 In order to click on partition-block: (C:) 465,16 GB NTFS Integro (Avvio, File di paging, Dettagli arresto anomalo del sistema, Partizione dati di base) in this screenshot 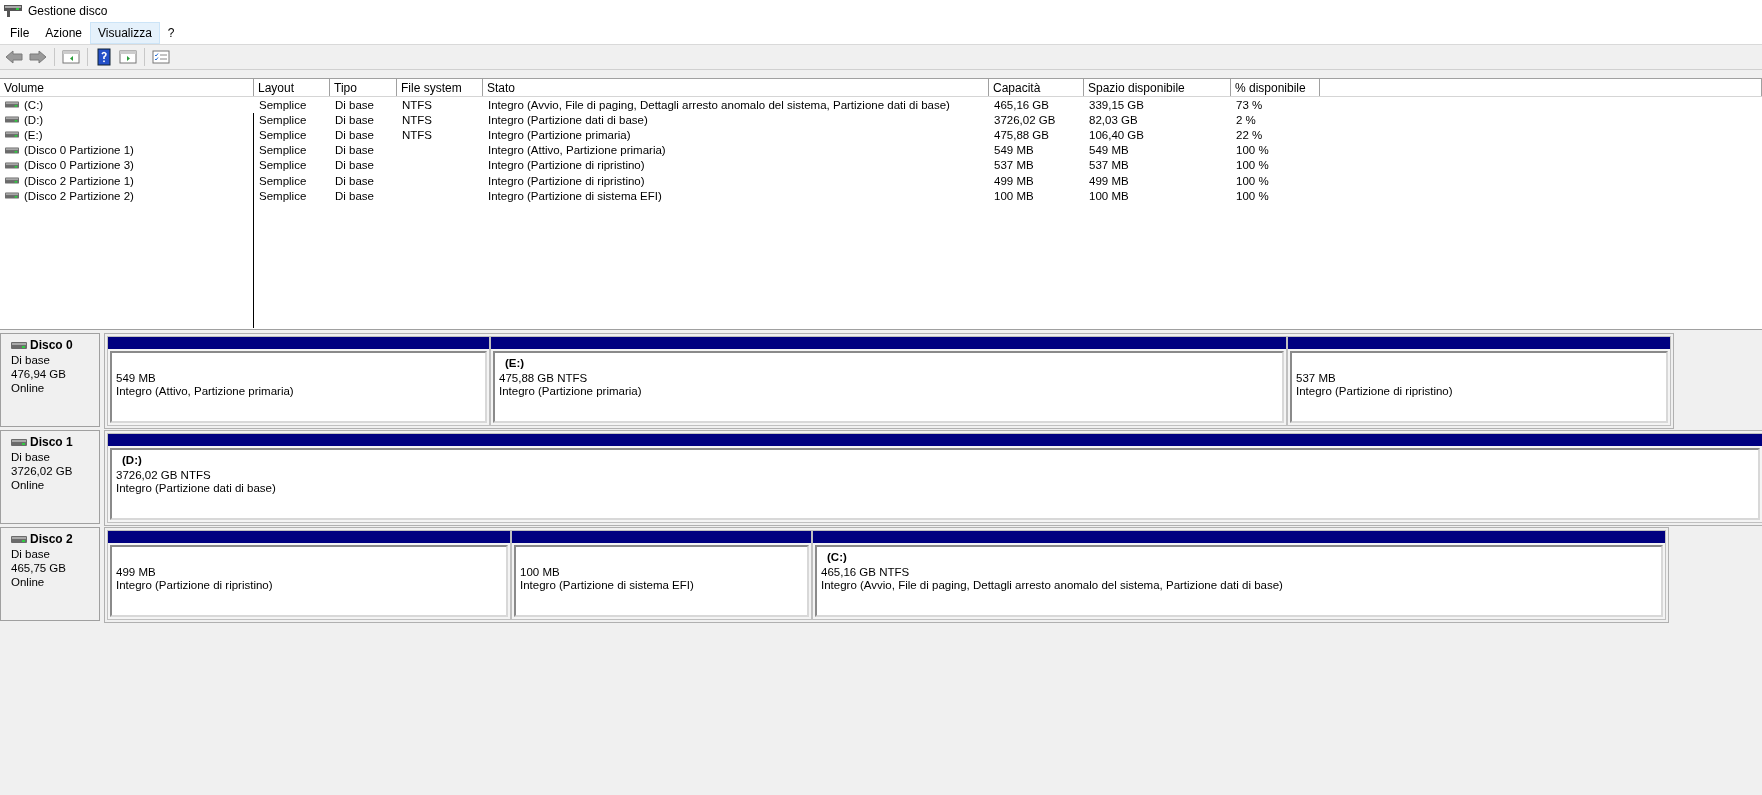, I will do `click(1239, 575)`.